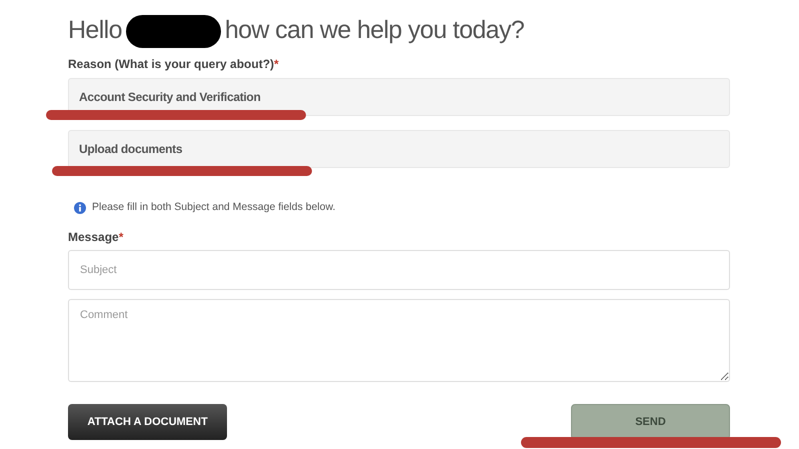  What do you see at coordinates (399, 270) in the screenshot?
I see `subject-field: Subject` at bounding box center [399, 270].